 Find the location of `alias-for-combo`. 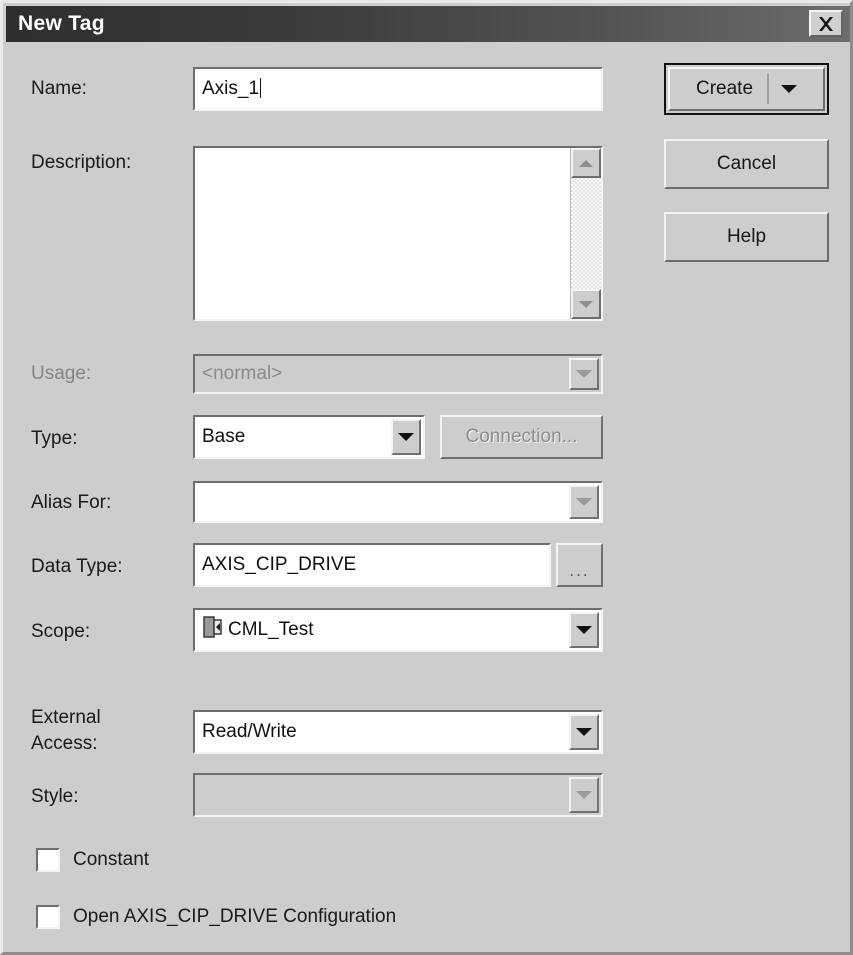

alias-for-combo is located at coordinates (398, 502).